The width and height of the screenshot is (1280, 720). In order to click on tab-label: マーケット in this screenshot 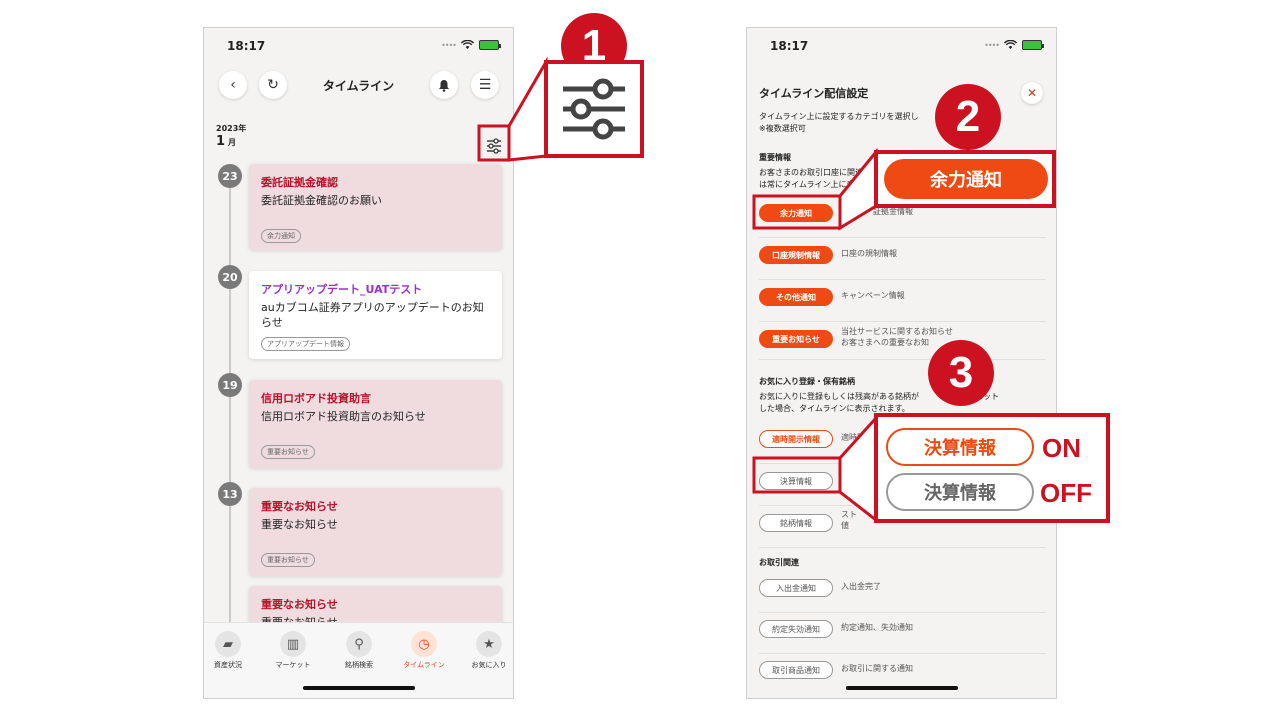, I will do `click(293, 665)`.